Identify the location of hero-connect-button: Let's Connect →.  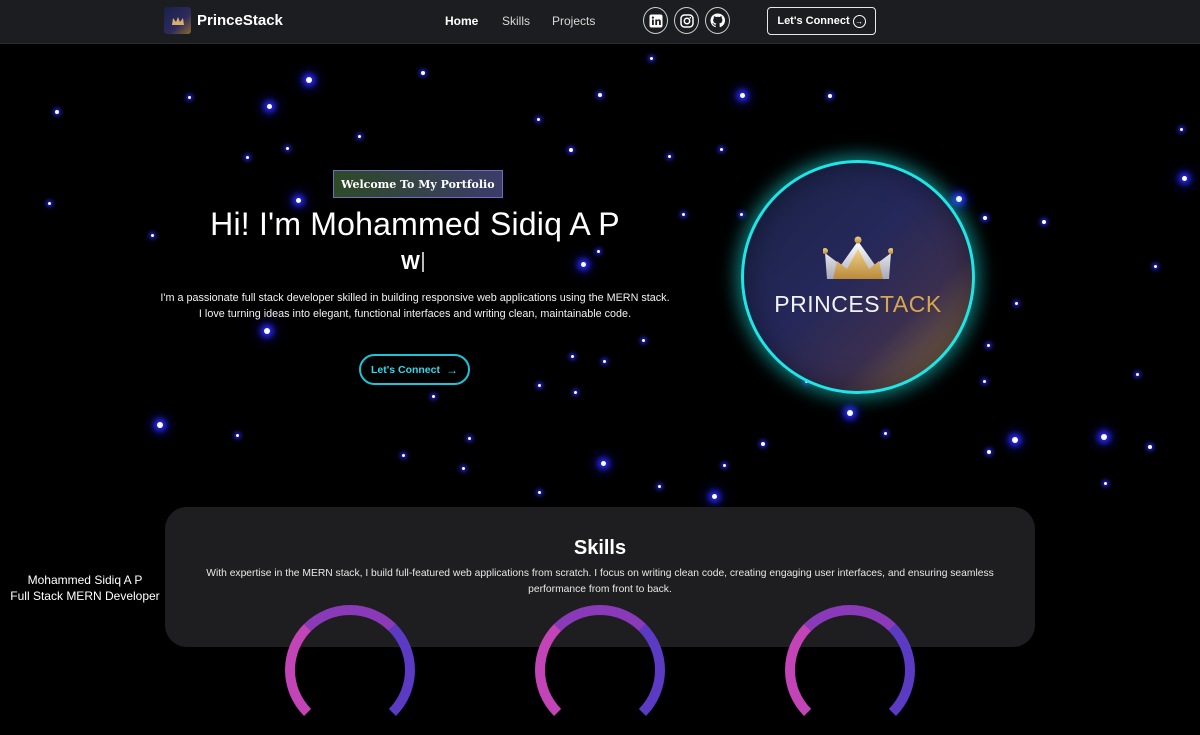
(414, 369).